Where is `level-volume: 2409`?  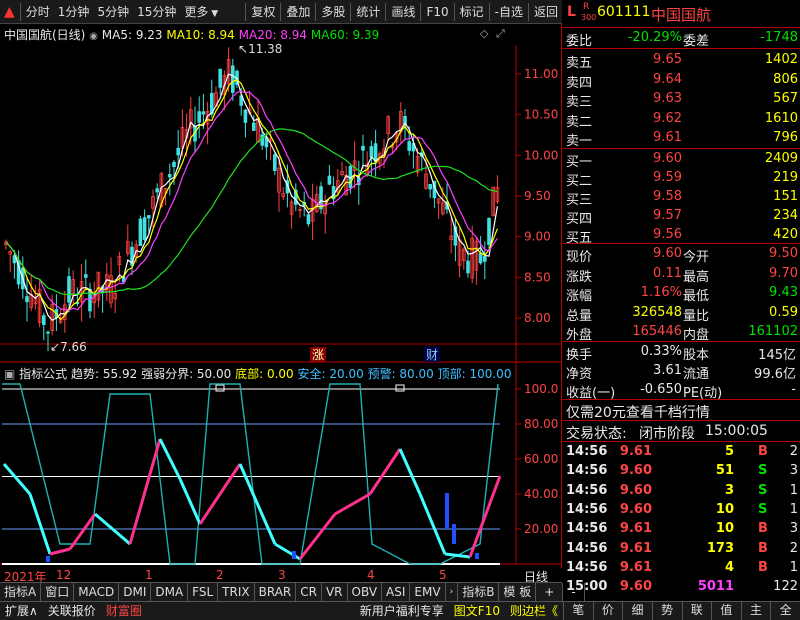 level-volume: 2409 is located at coordinates (781, 158).